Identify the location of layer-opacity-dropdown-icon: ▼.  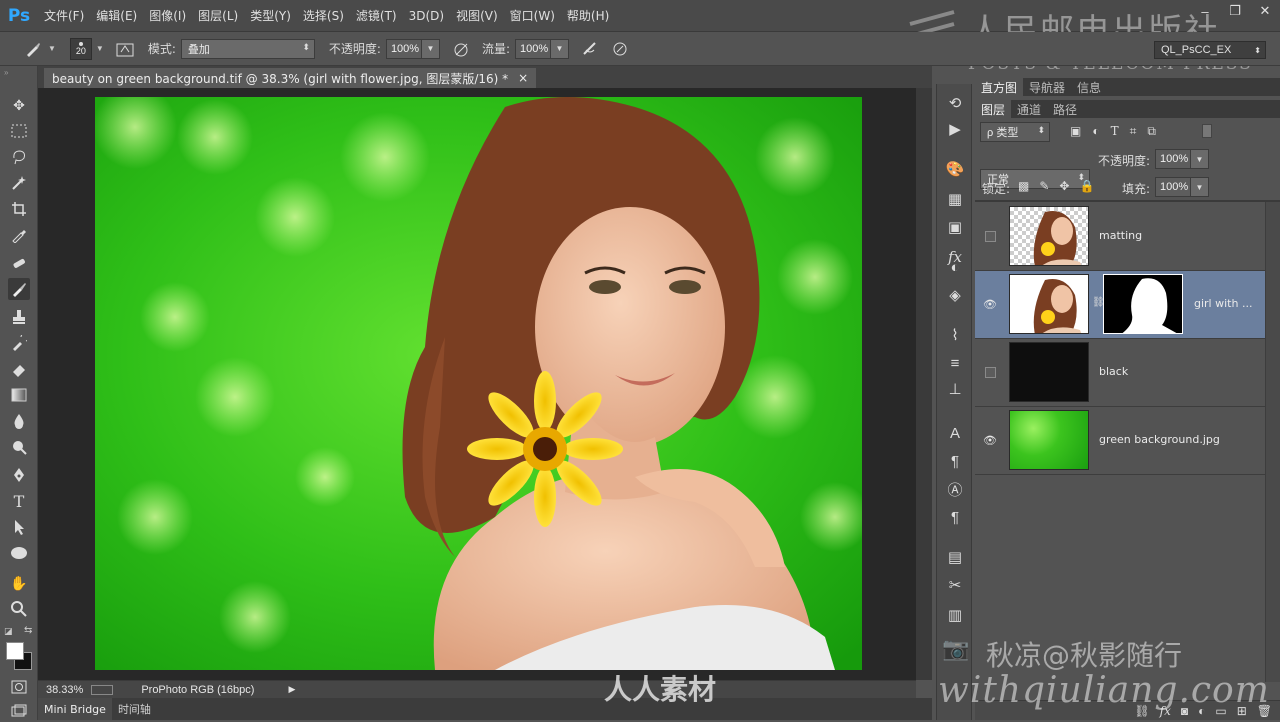
(1200, 159).